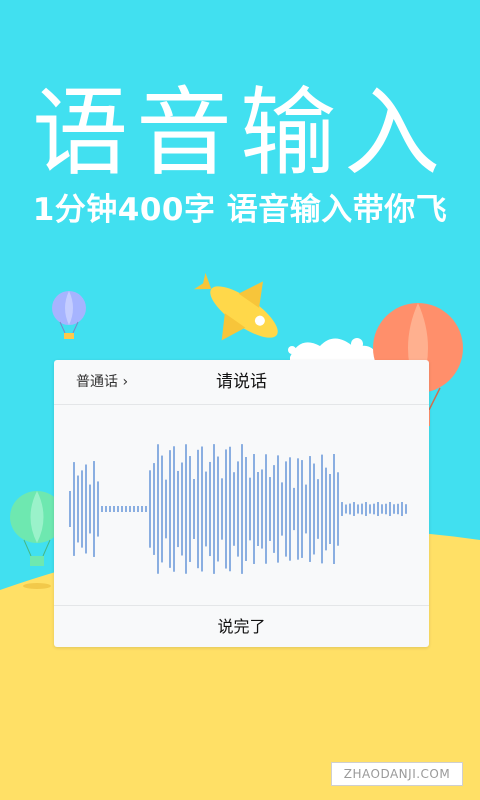  I want to click on dialog-header: 普通话 › 请说话, so click(241, 382).